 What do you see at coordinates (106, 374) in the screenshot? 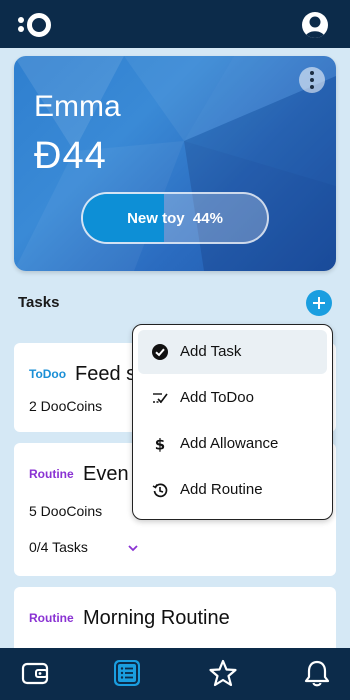
I see `task-title: Feed s` at bounding box center [106, 374].